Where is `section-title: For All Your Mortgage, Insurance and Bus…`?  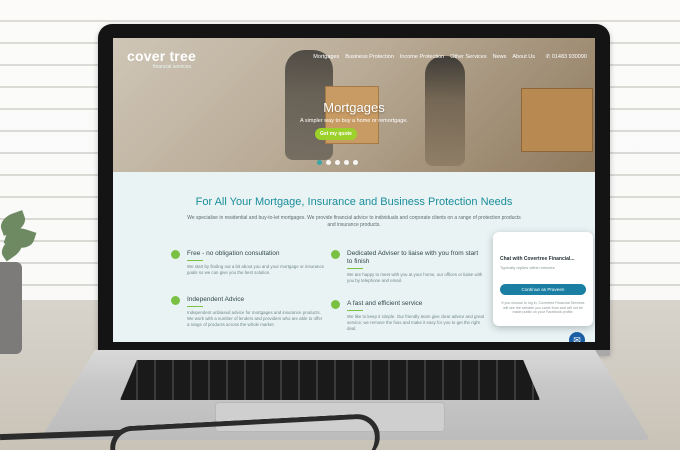
section-title: For All Your Mortgage, Insurance and Bus… is located at coordinates (354, 202).